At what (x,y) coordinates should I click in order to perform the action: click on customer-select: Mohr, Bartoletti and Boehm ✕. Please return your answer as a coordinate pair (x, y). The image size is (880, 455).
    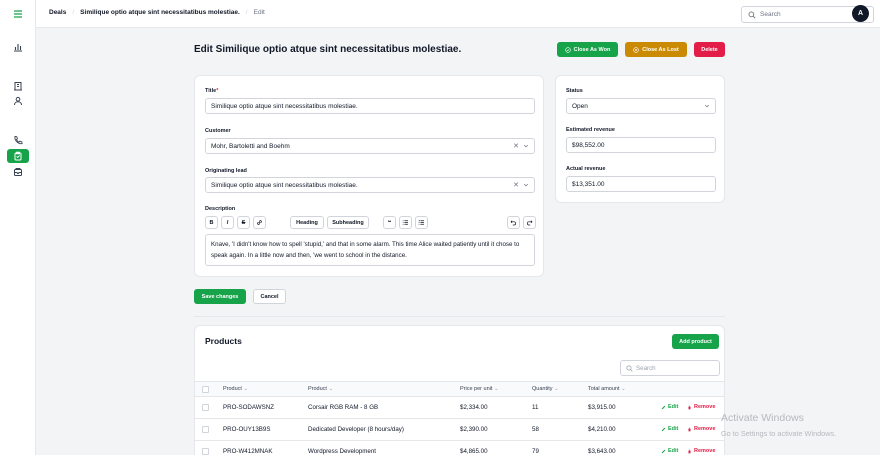
    Looking at the image, I should click on (370, 146).